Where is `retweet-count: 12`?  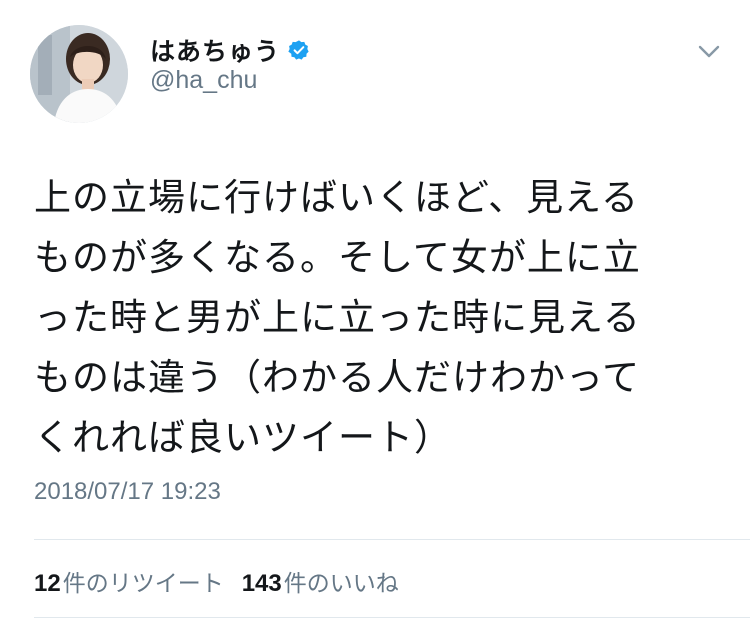
retweet-count: 12 is located at coordinates (47, 583).